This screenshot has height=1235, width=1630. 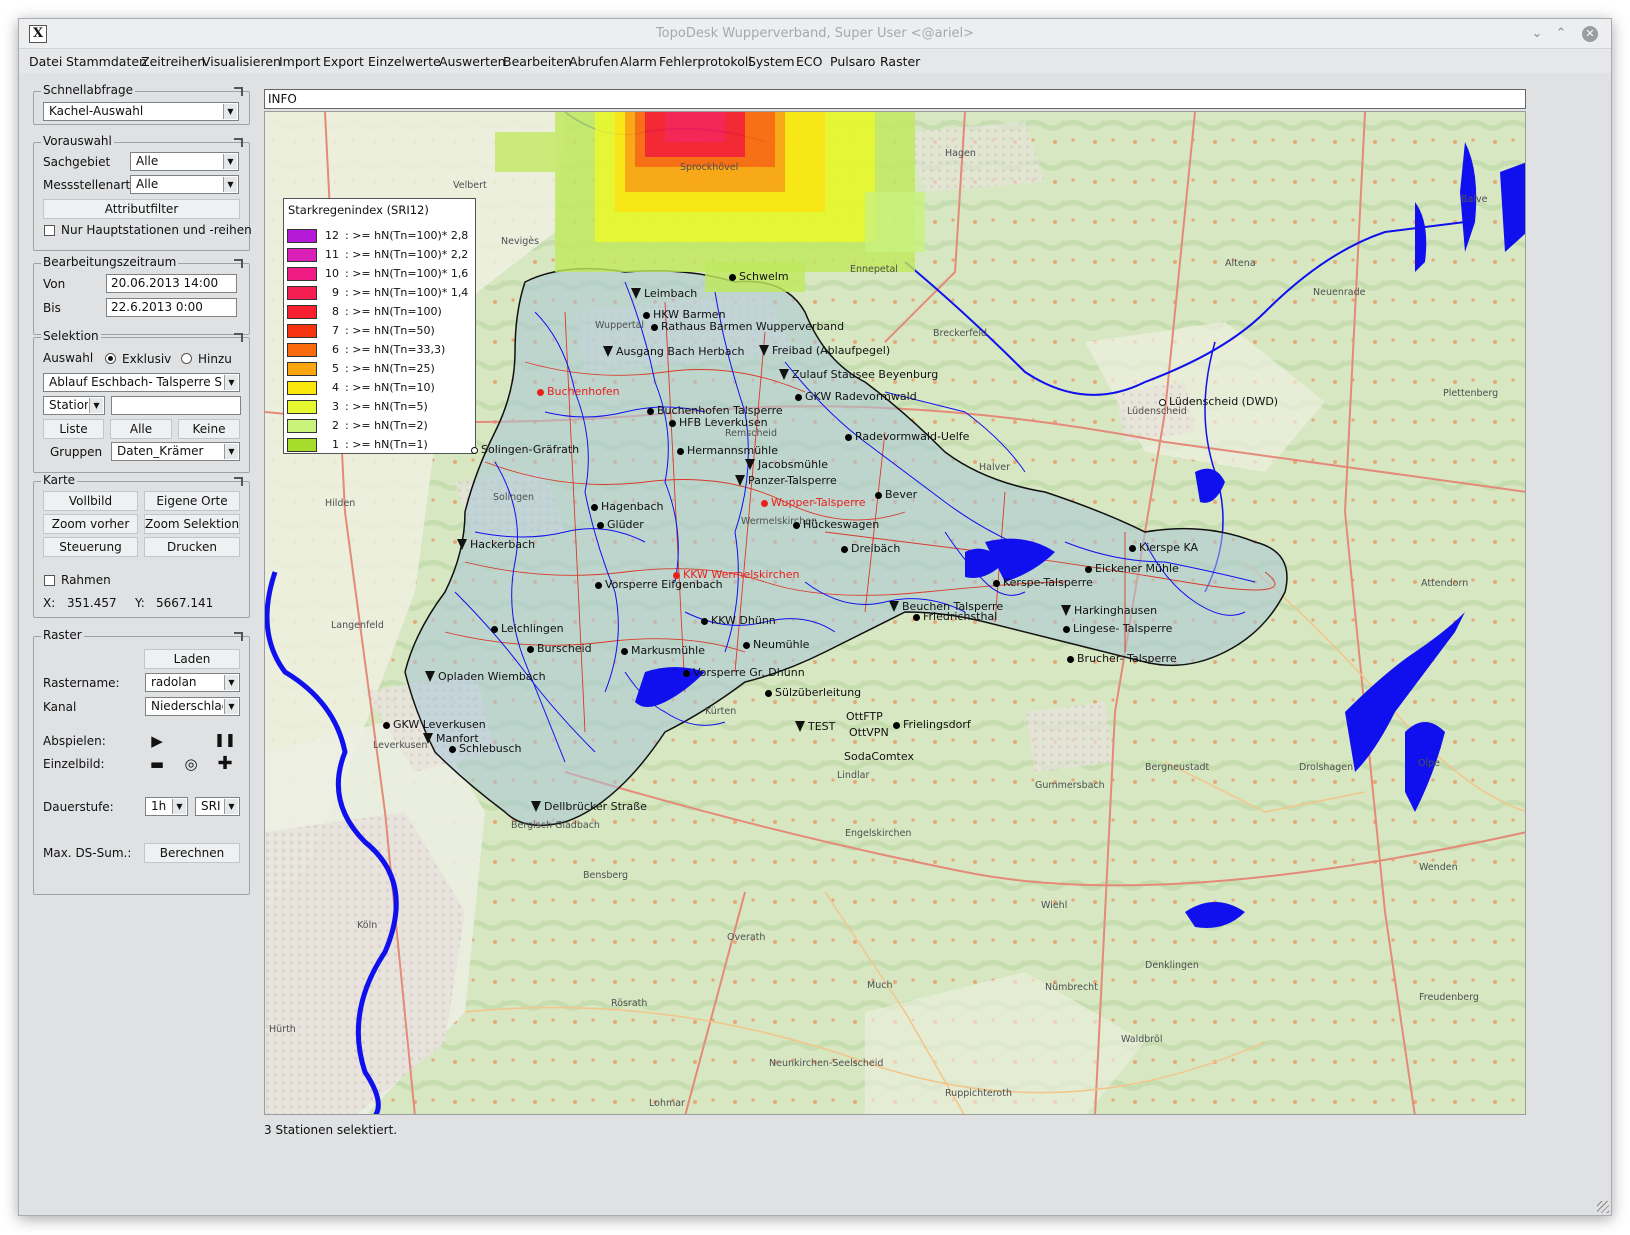 I want to click on drucken-button: Drucken, so click(x=192, y=547).